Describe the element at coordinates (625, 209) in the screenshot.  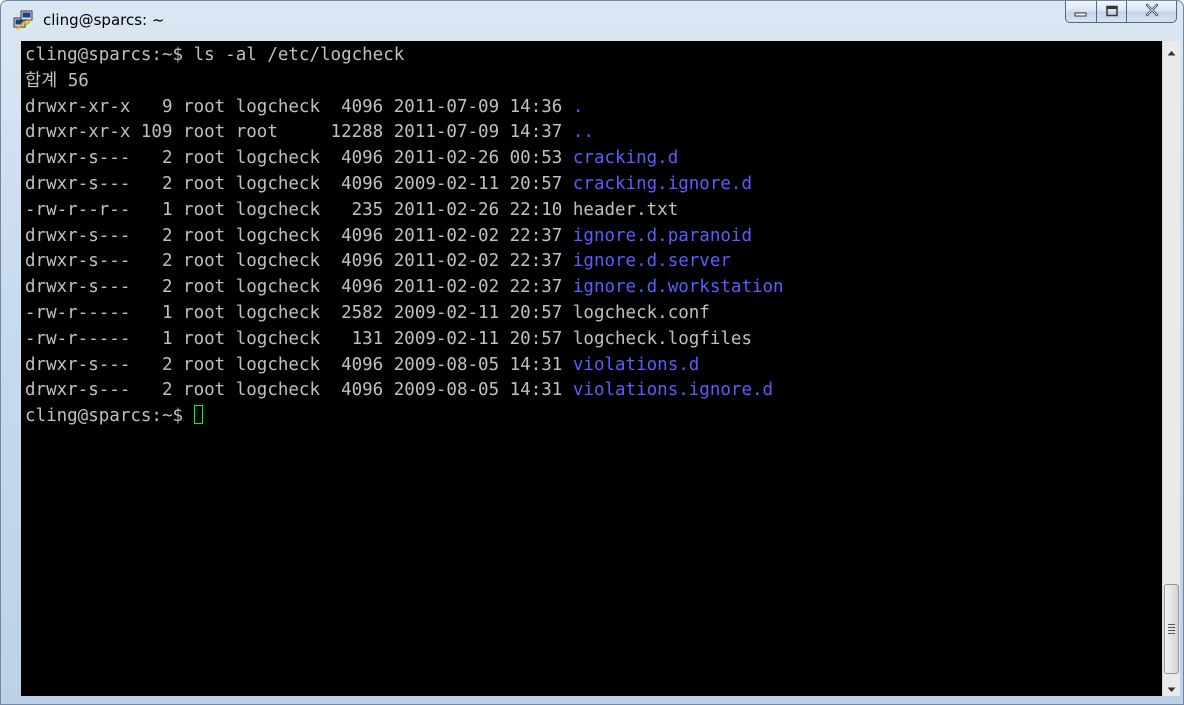
I see `file-name: header.txt` at that location.